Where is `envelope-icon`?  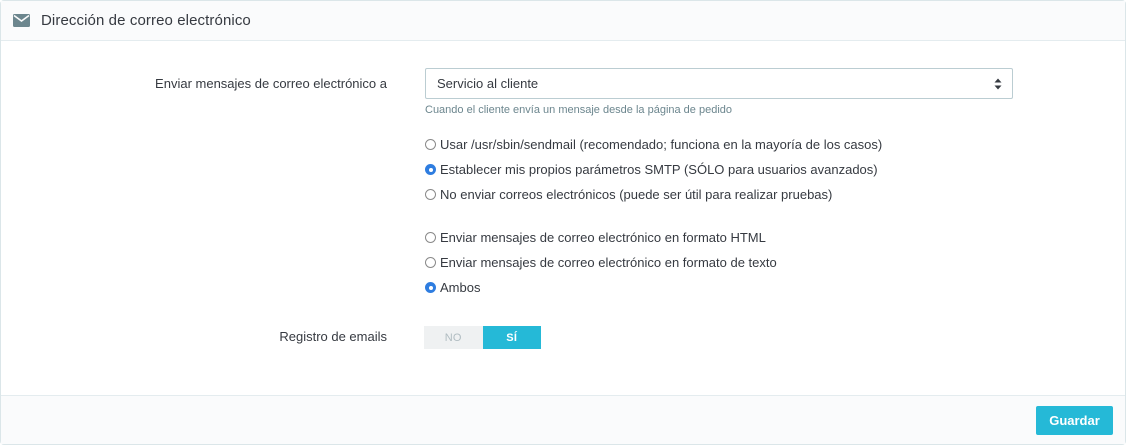
envelope-icon is located at coordinates (21, 20).